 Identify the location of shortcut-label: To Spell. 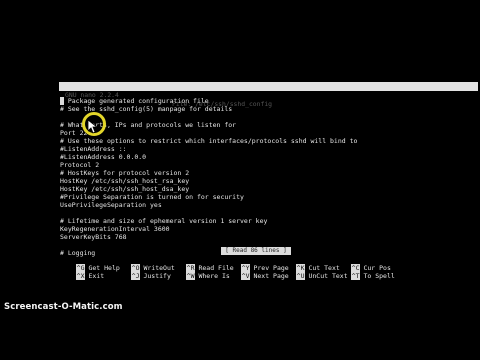
(379, 276).